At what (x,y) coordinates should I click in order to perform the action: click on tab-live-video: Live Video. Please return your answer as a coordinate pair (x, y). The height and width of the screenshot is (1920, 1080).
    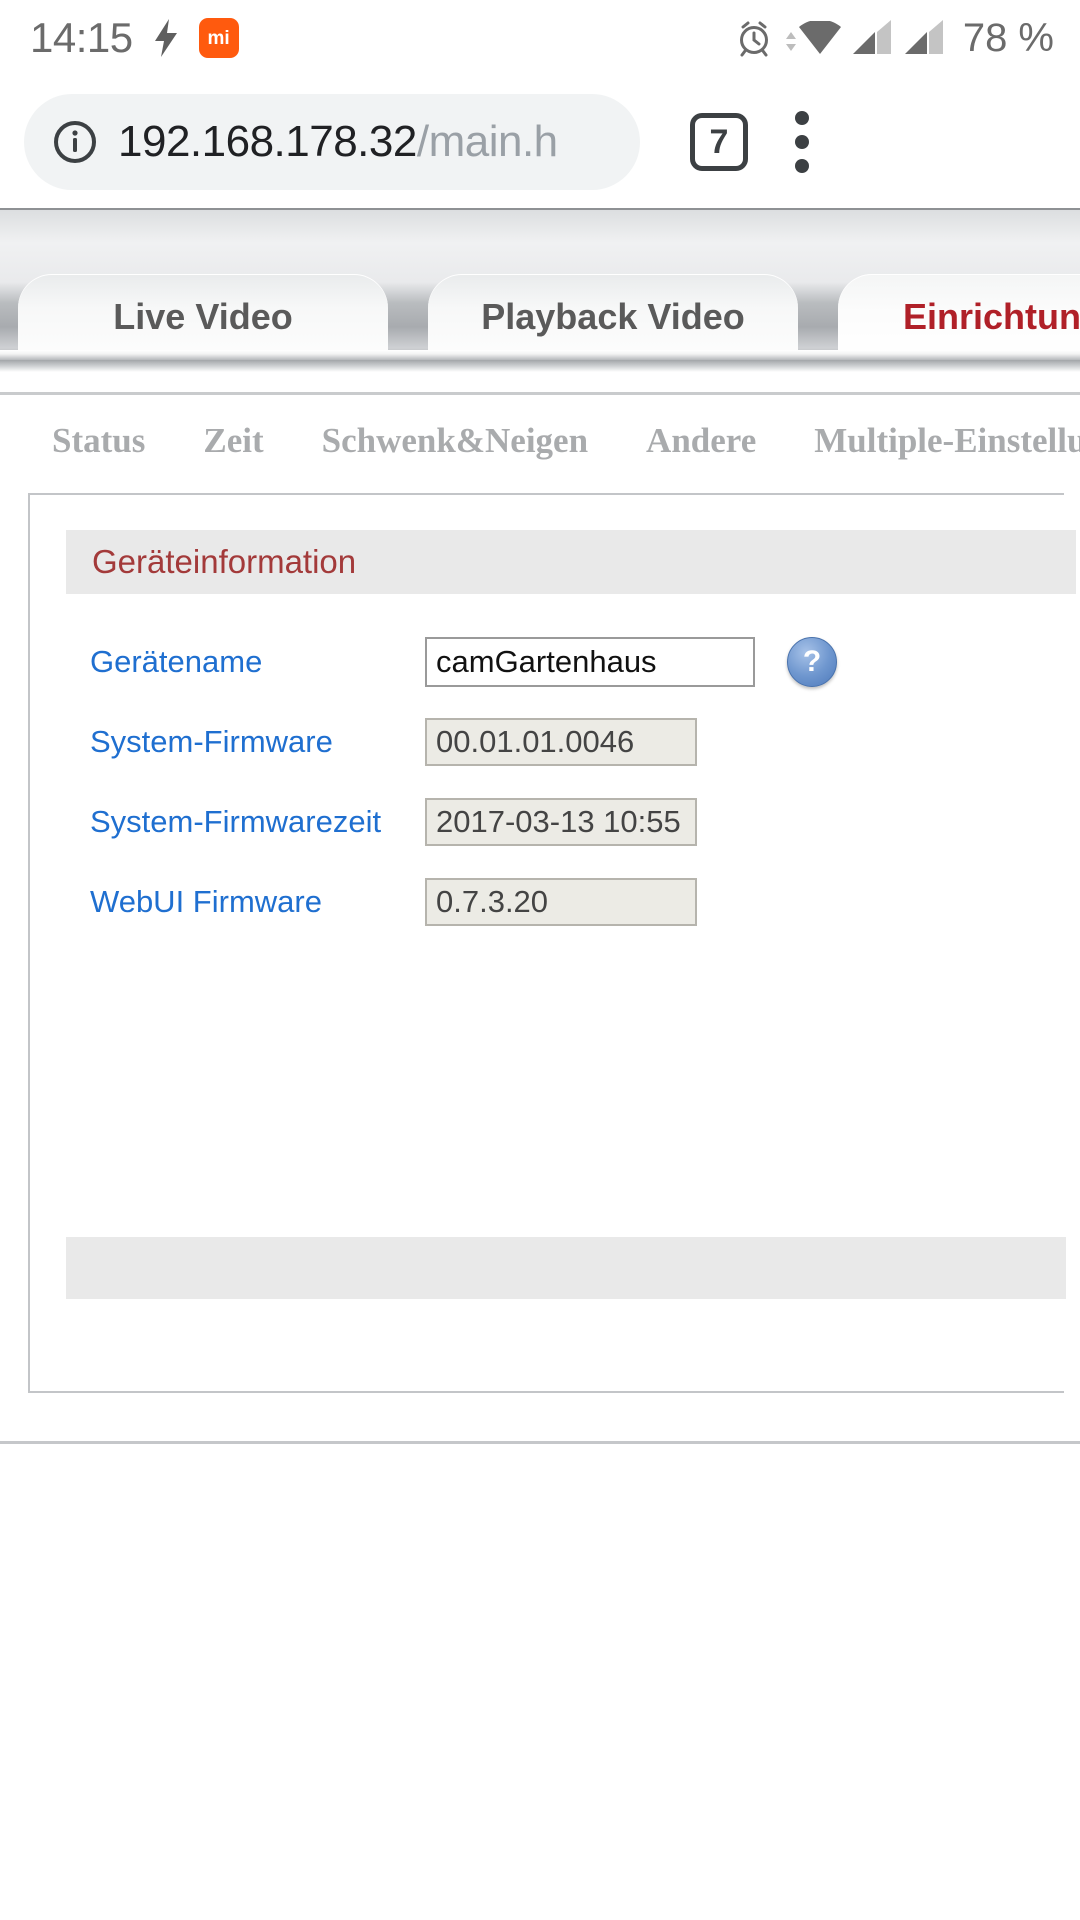
    Looking at the image, I should click on (203, 317).